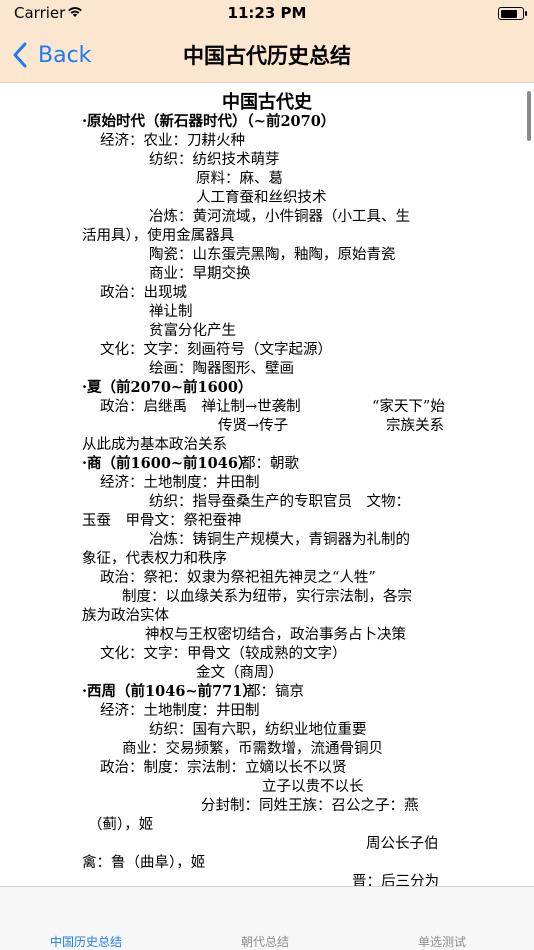 This screenshot has height=950, width=534. What do you see at coordinates (169, 691) in the screenshot?
I see `section-western-zhou: ·西周（前1046~前771）` at bounding box center [169, 691].